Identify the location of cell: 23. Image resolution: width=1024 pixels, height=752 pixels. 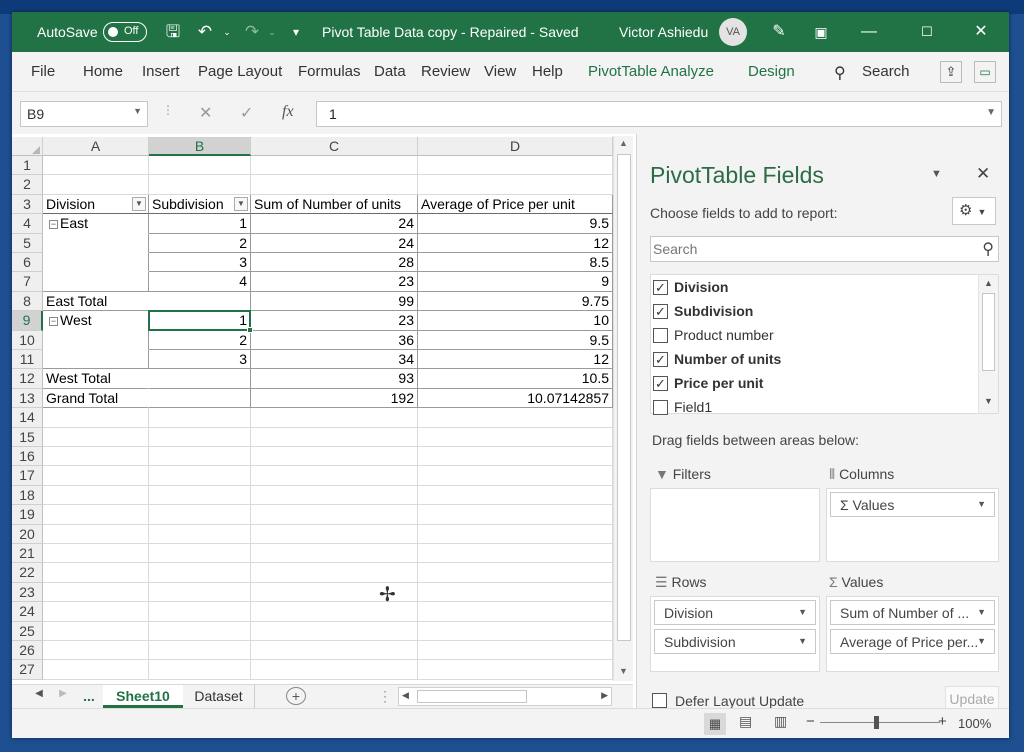
(334, 282).